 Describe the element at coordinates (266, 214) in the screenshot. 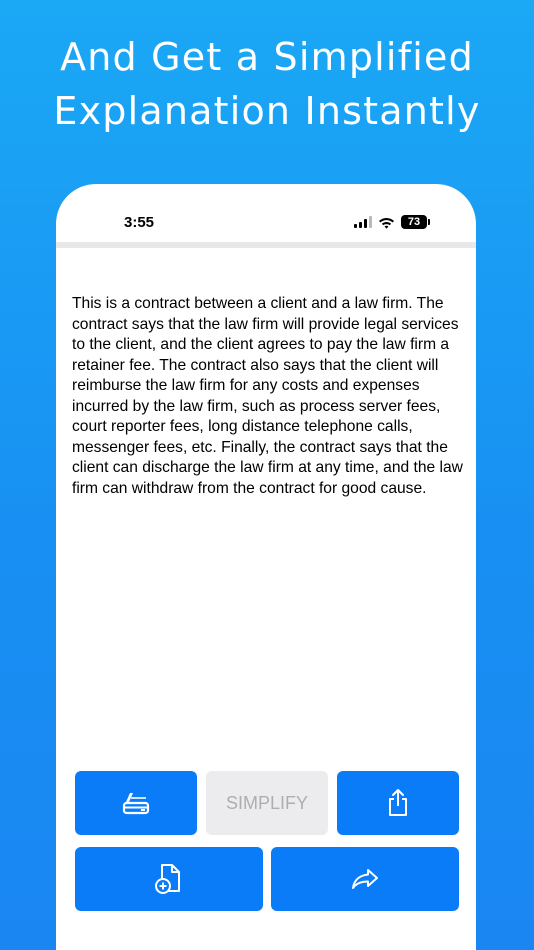

I see `status-bar: 3:55 73` at that location.